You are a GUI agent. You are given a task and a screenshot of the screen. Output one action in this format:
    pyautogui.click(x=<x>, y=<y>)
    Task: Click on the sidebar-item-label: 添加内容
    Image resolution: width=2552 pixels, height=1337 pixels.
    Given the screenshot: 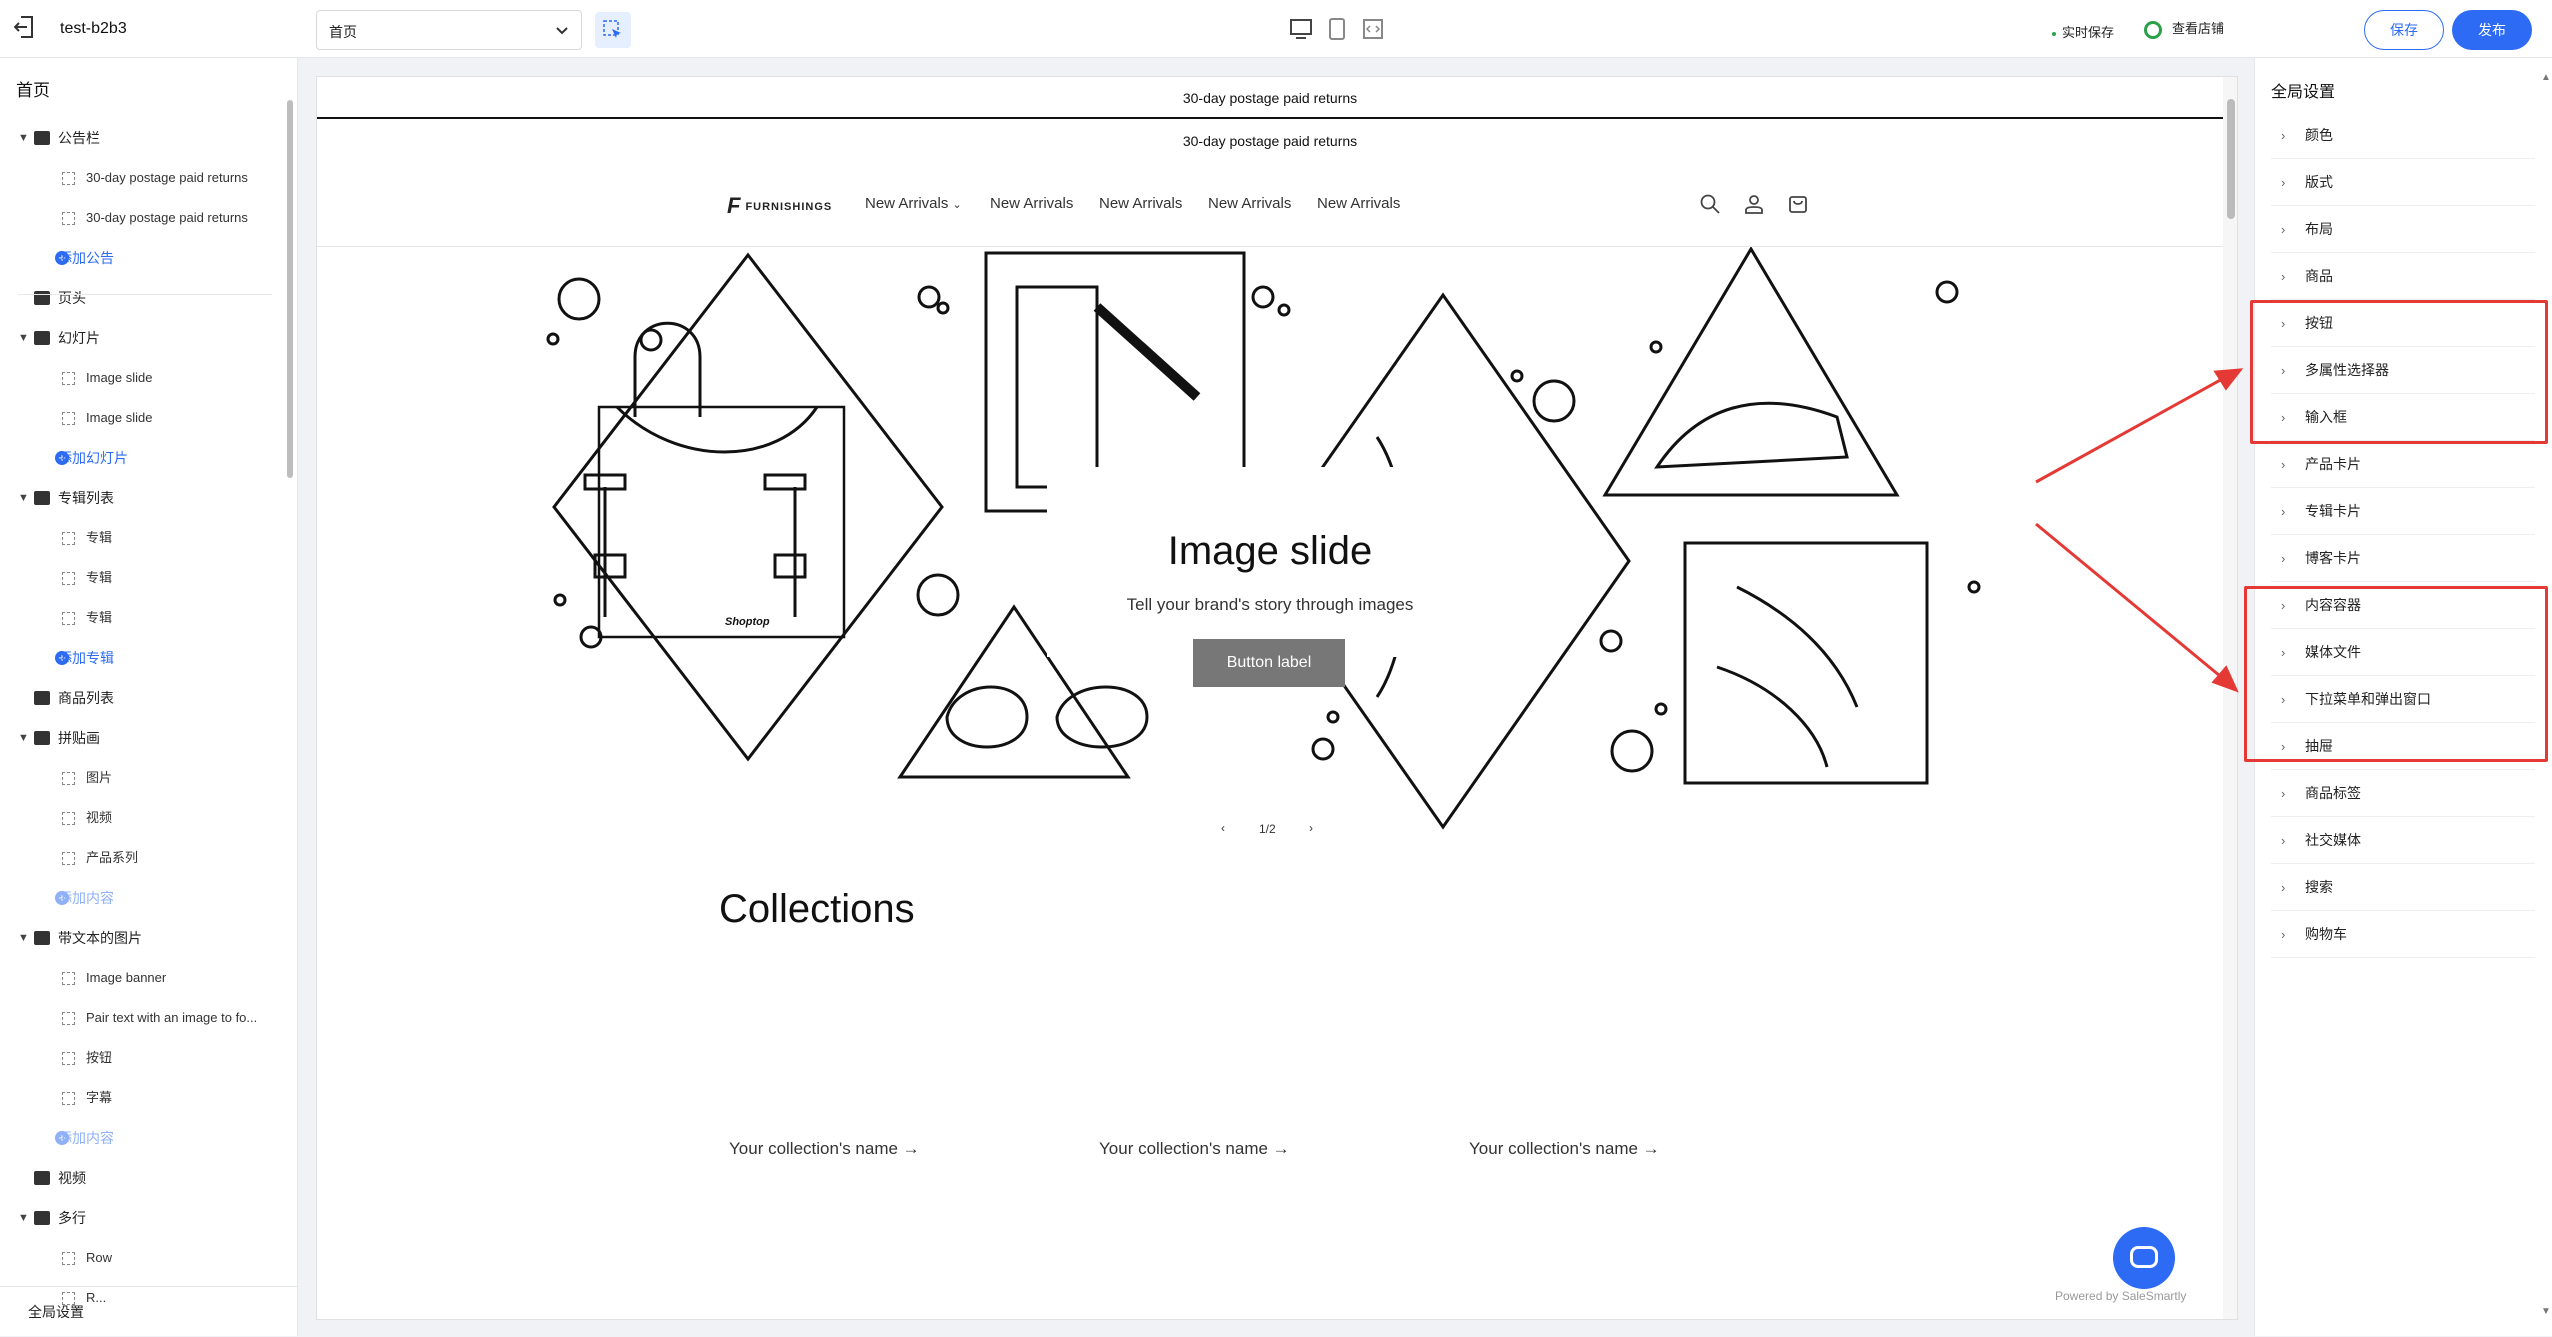 What is the action you would take?
    pyautogui.click(x=86, y=1138)
    